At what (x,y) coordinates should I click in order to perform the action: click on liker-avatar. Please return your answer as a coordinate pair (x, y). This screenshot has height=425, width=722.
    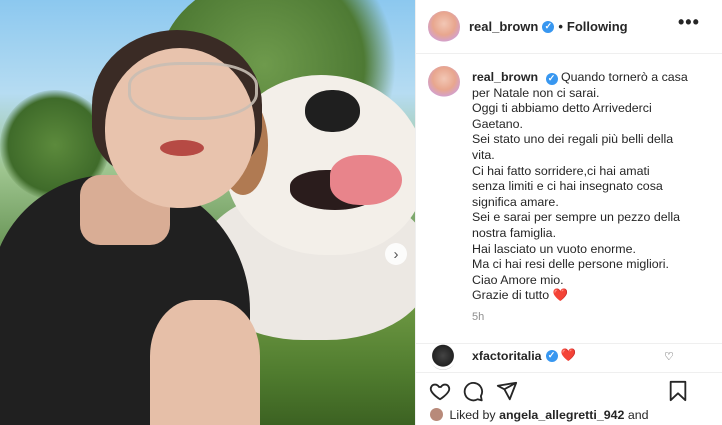
    Looking at the image, I should click on (436, 414).